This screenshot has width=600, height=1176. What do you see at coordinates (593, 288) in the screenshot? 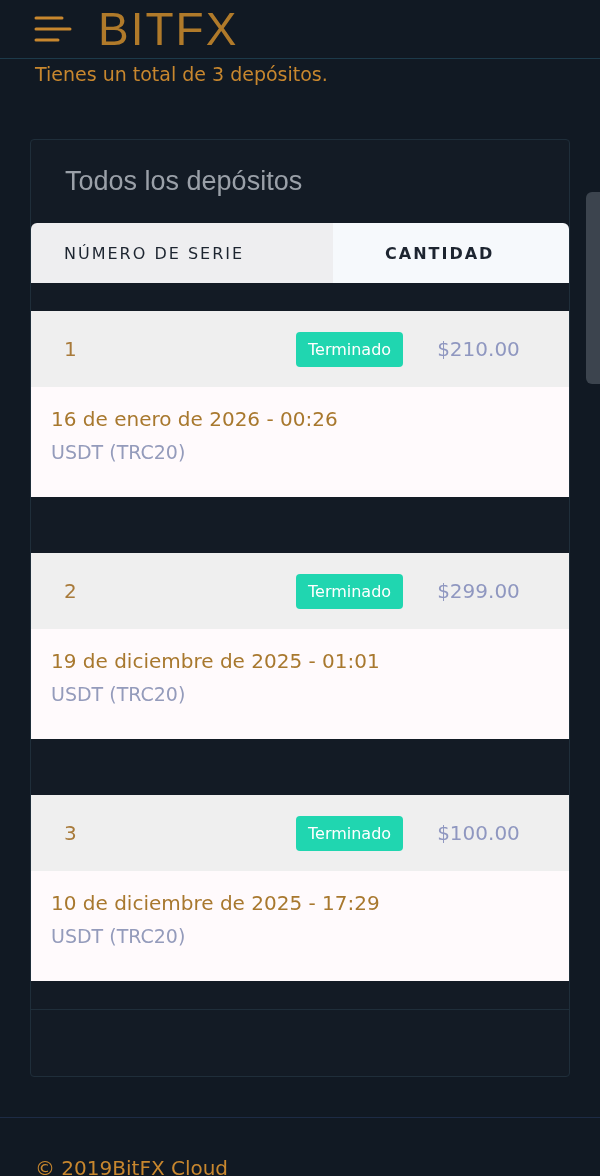
I see `scrollbar` at bounding box center [593, 288].